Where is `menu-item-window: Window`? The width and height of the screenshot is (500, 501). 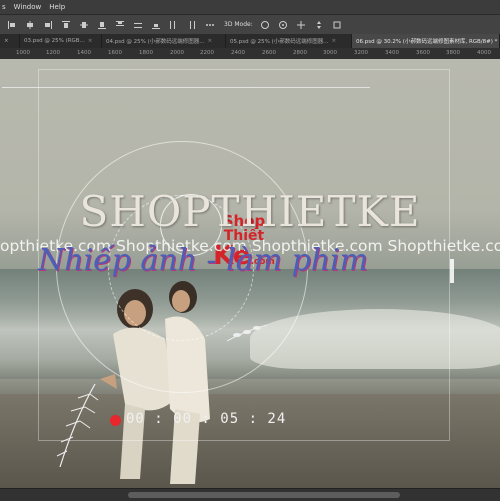 menu-item-window: Window is located at coordinates (28, 7).